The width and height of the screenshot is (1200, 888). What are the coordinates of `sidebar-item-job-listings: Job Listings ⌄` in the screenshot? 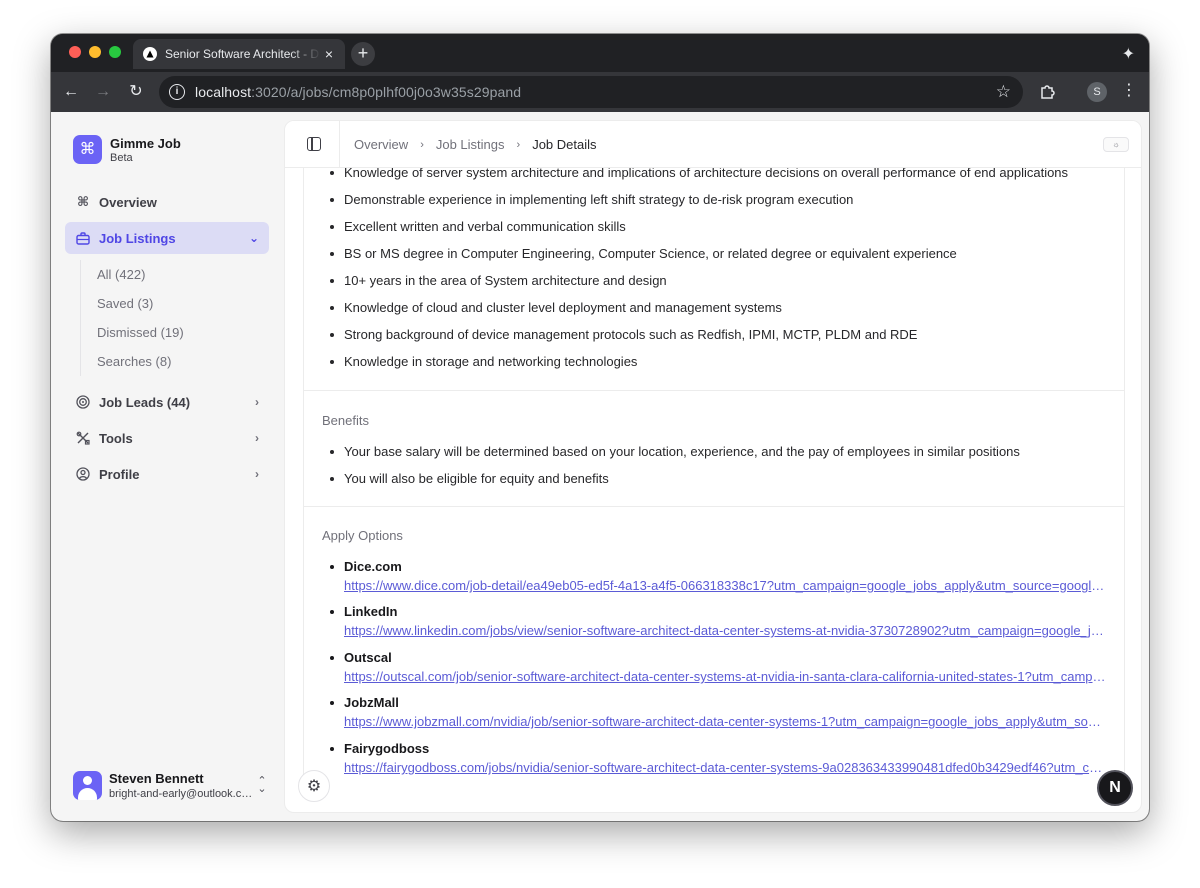 It's located at (167, 238).